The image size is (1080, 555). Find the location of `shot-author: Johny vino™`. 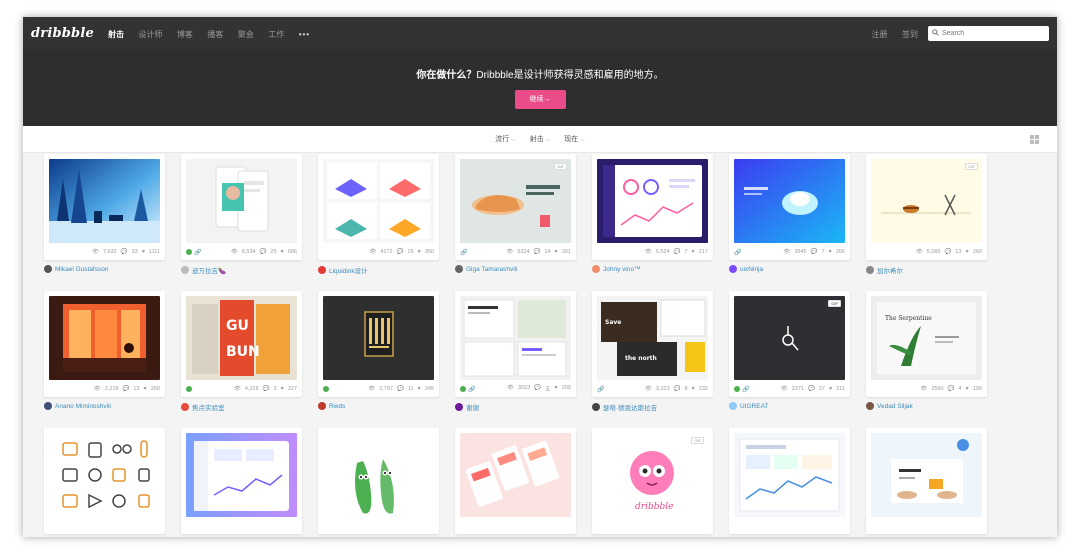

shot-author: Johny vino™ is located at coordinates (652, 269).